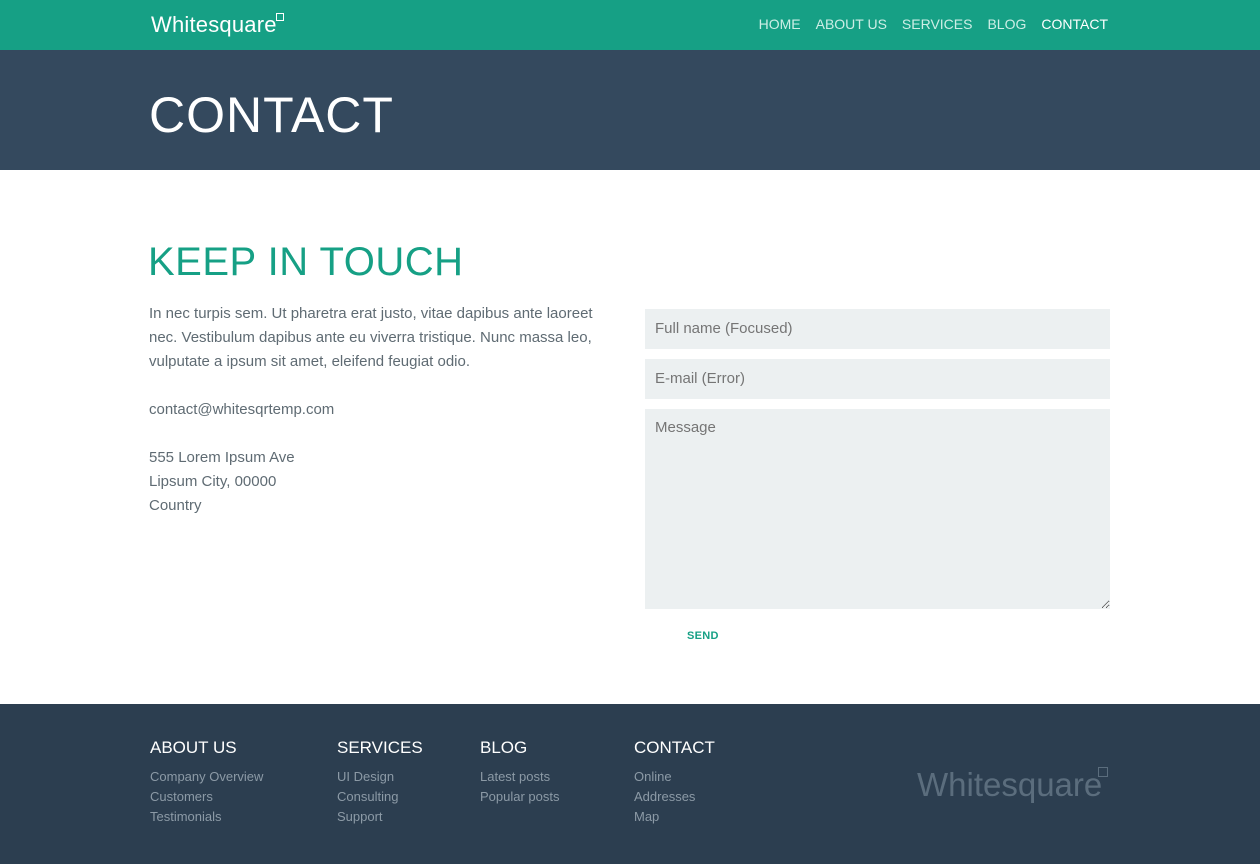 Image resolution: width=1260 pixels, height=864 pixels. What do you see at coordinates (380, 777) in the screenshot?
I see `footer-link: UI Design` at bounding box center [380, 777].